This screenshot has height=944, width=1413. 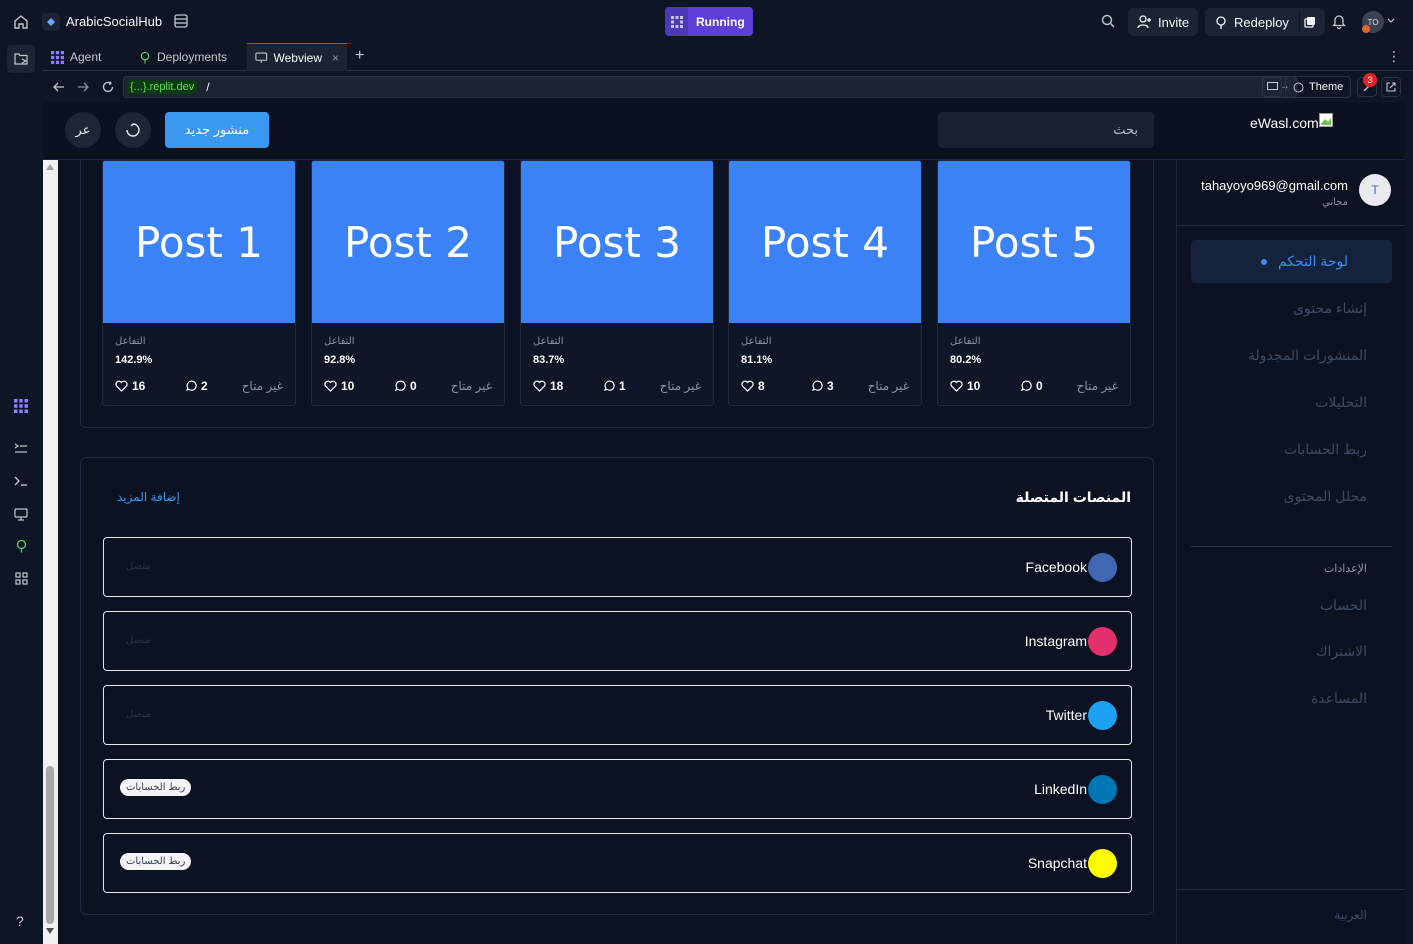 I want to click on tab-webview: Webview ×, so click(x=297, y=57).